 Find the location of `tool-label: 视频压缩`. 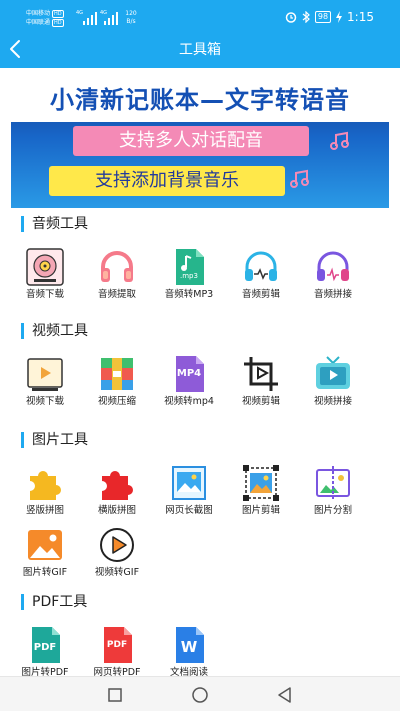

tool-label: 视频压缩 is located at coordinates (116, 401).